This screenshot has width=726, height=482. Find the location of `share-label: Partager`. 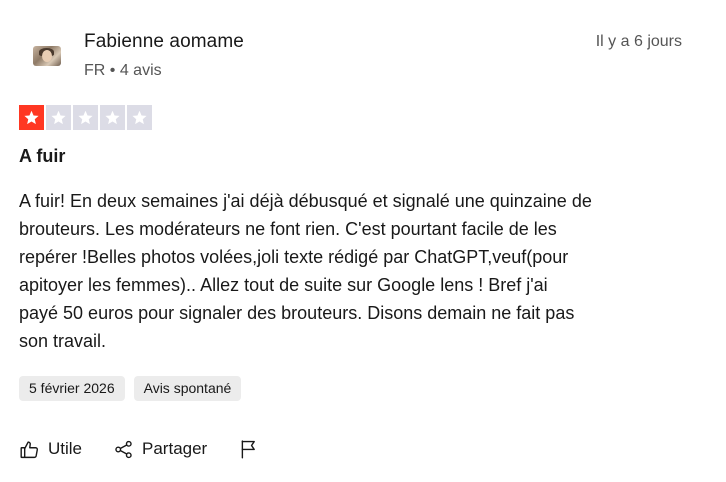

share-label: Partager is located at coordinates (175, 448).